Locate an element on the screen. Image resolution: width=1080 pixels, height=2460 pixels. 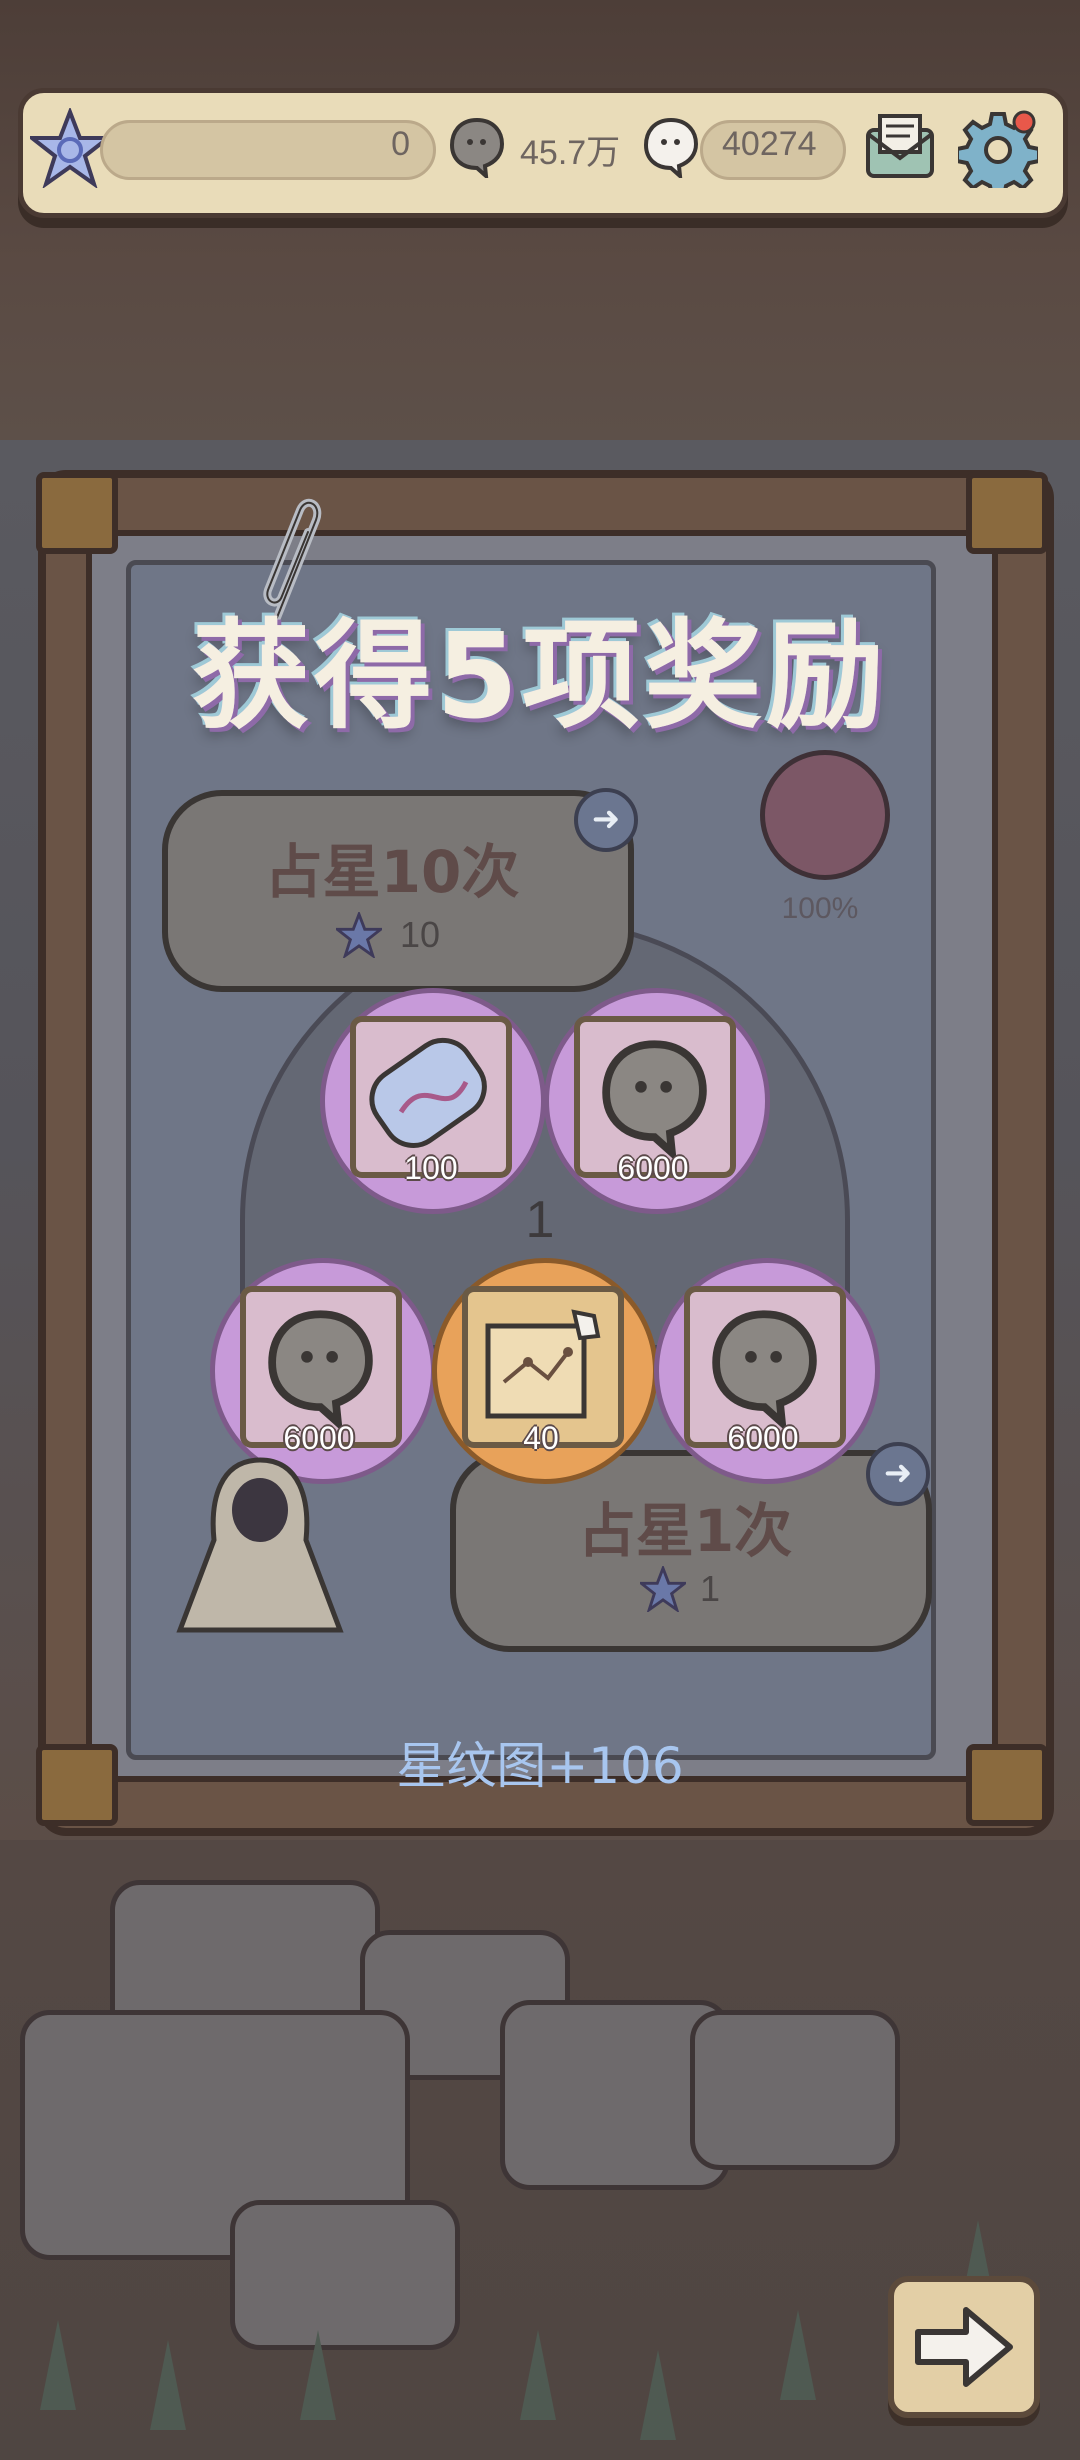
center-number: 1 is located at coordinates (540, 1220).